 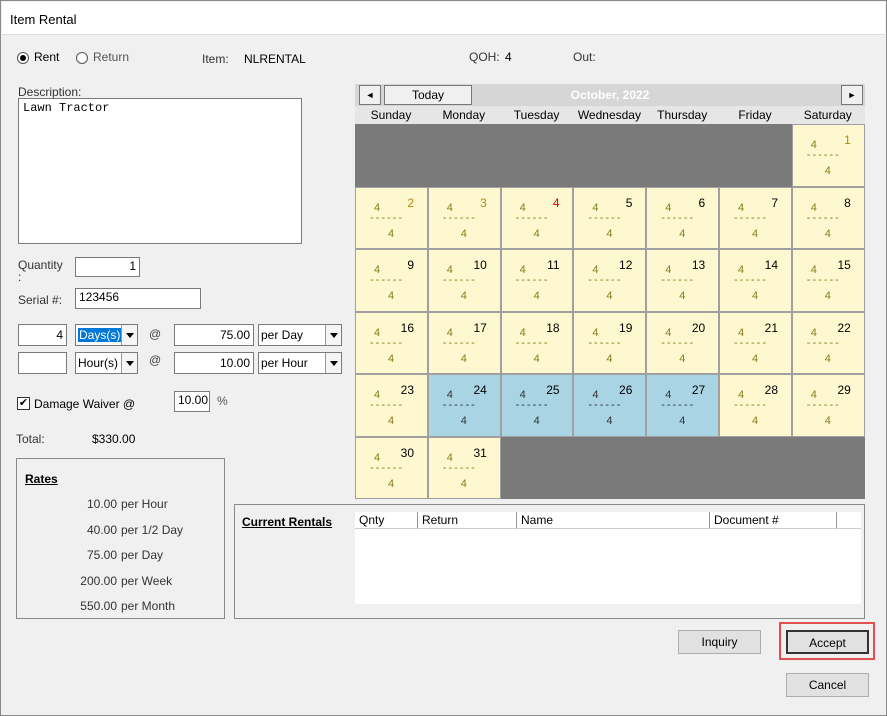 What do you see at coordinates (370, 95) in the screenshot?
I see `prev-month-button: ◄` at bounding box center [370, 95].